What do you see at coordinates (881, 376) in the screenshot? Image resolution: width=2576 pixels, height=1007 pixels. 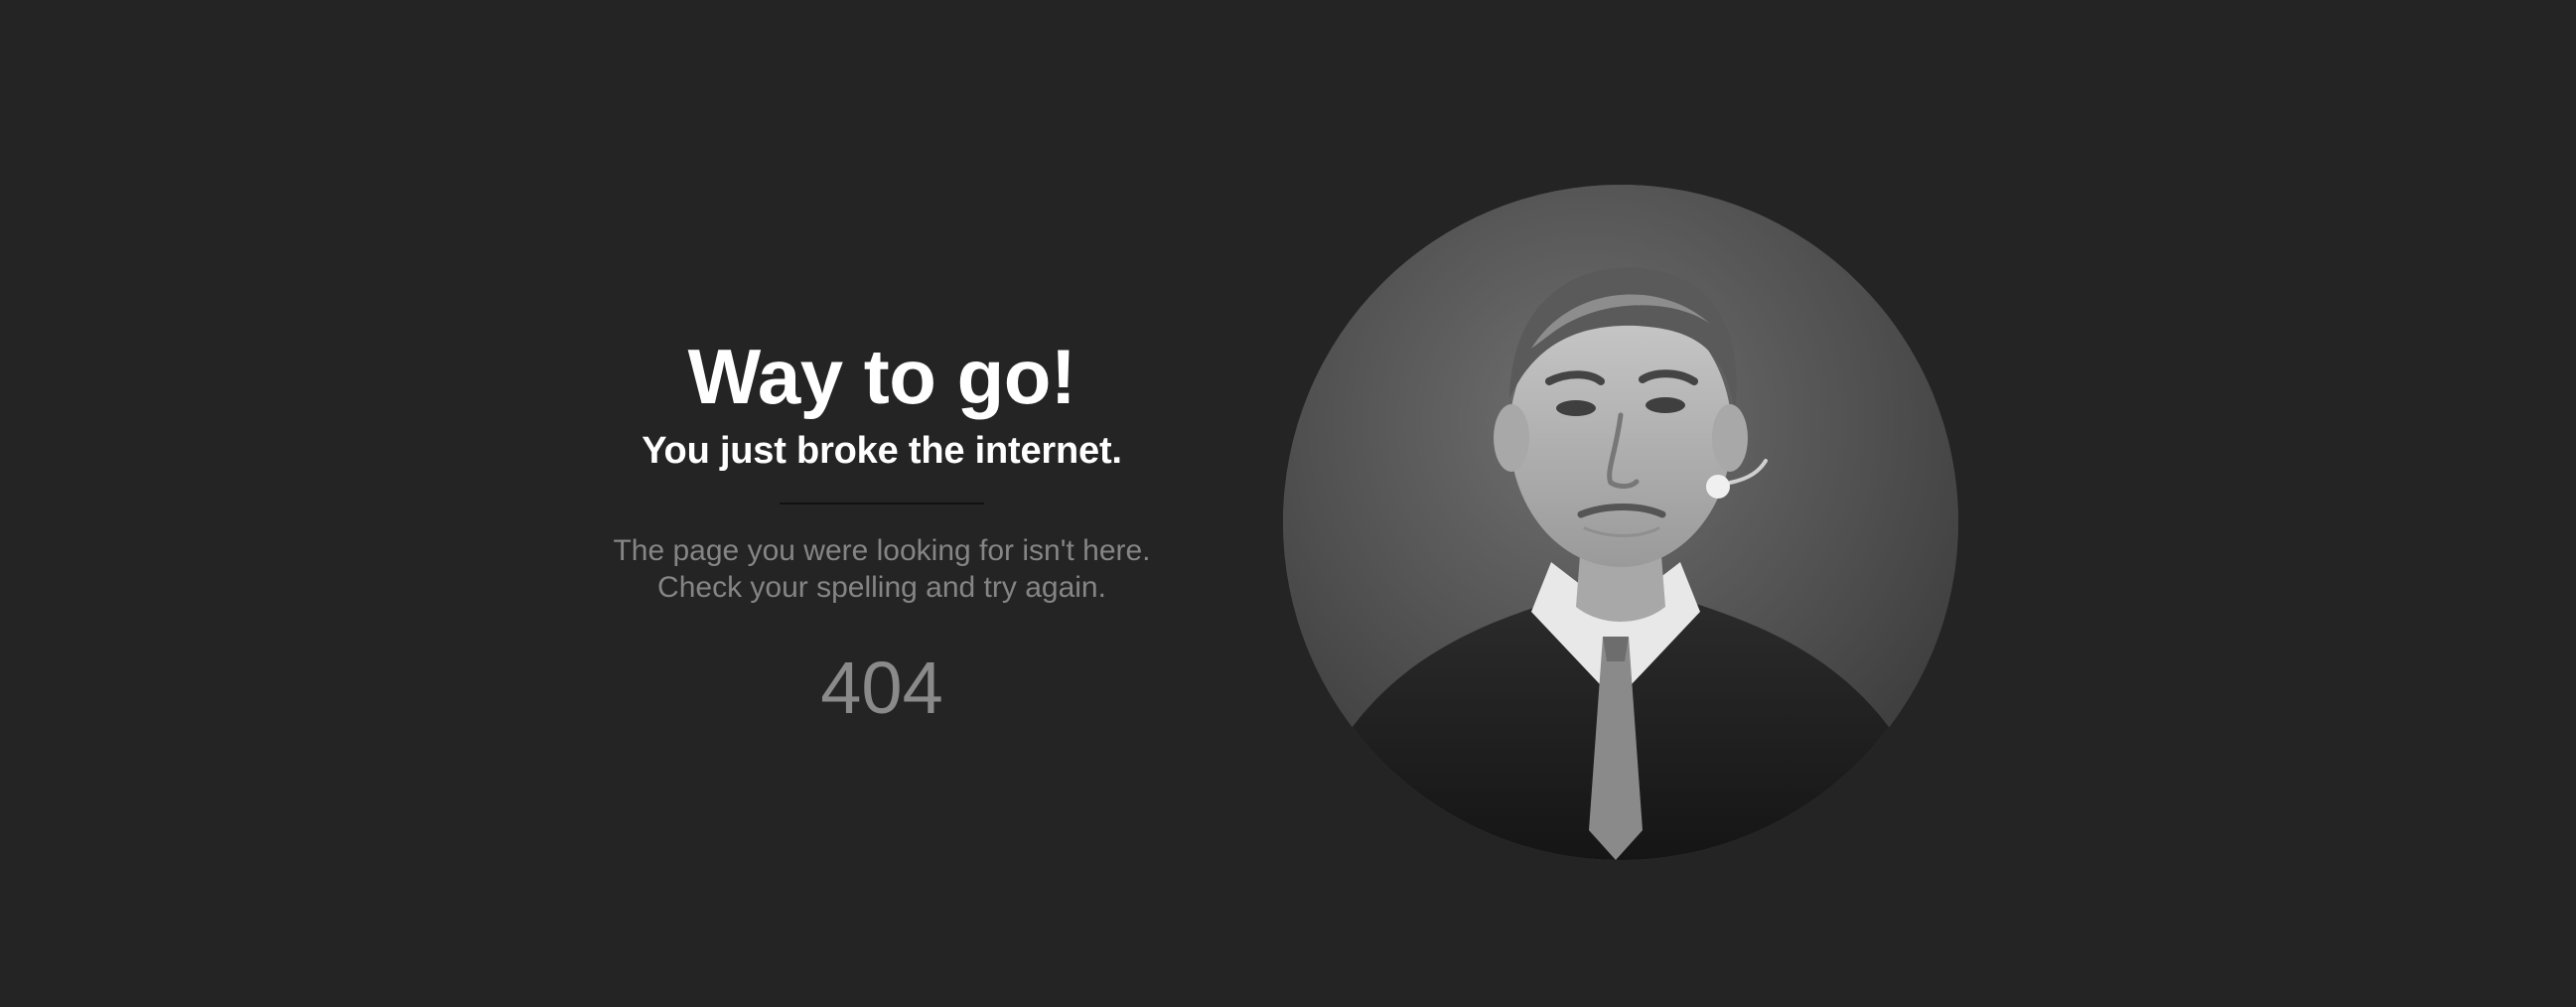 I see `headline: Way to go!` at bounding box center [881, 376].